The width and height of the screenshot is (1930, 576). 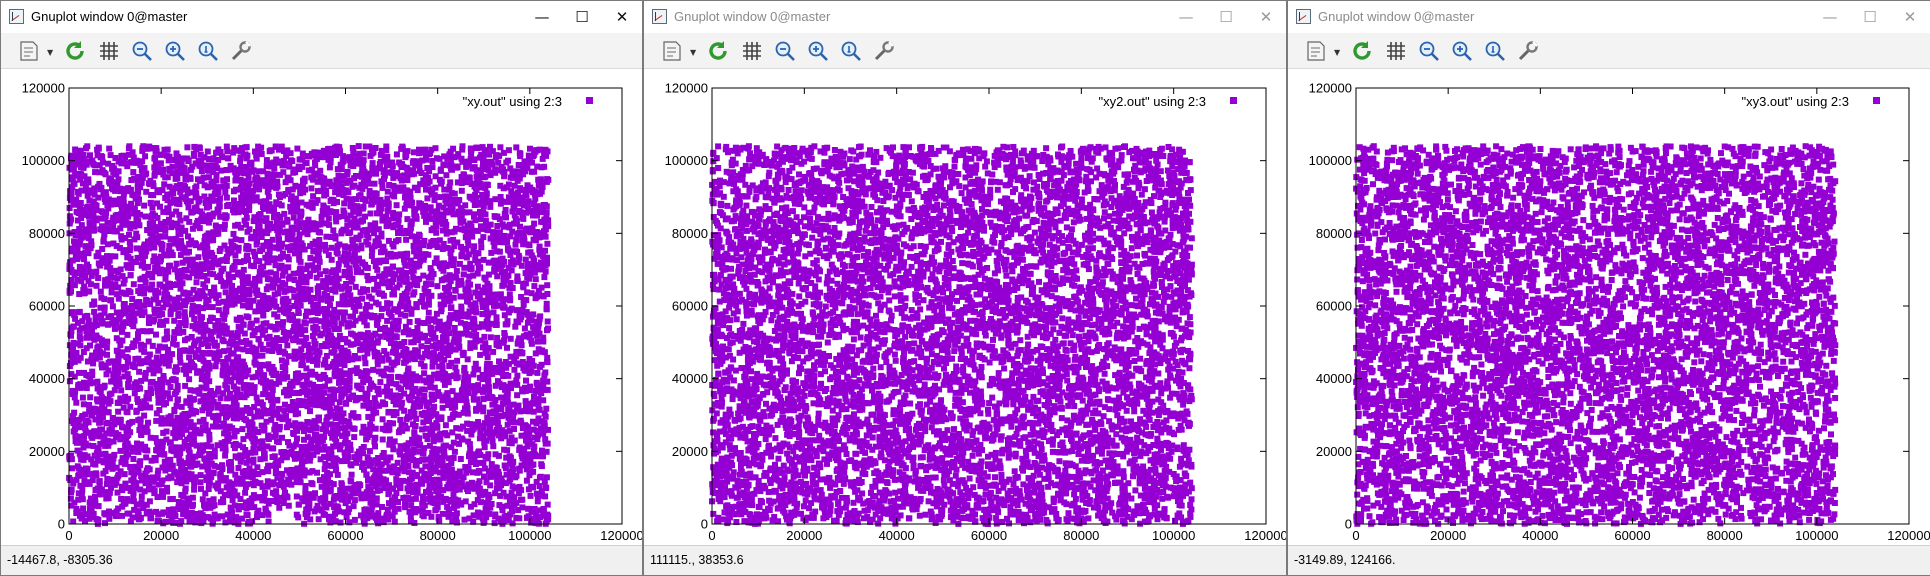 What do you see at coordinates (208, 51) in the screenshot?
I see `autoscale-icon` at bounding box center [208, 51].